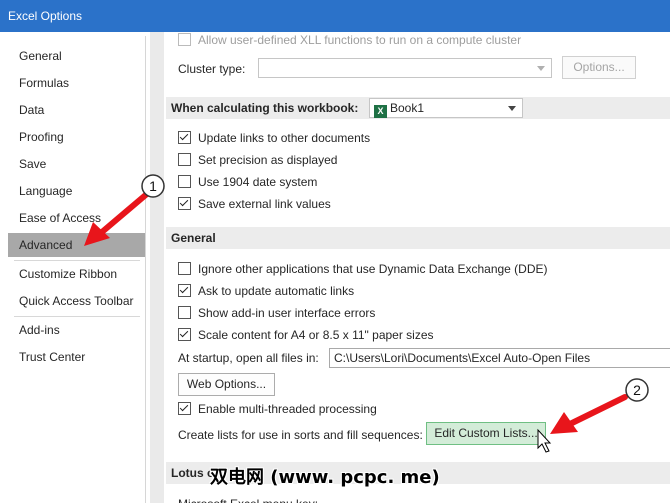  What do you see at coordinates (184, 290) in the screenshot?
I see `ask-update-links-checkbox` at bounding box center [184, 290].